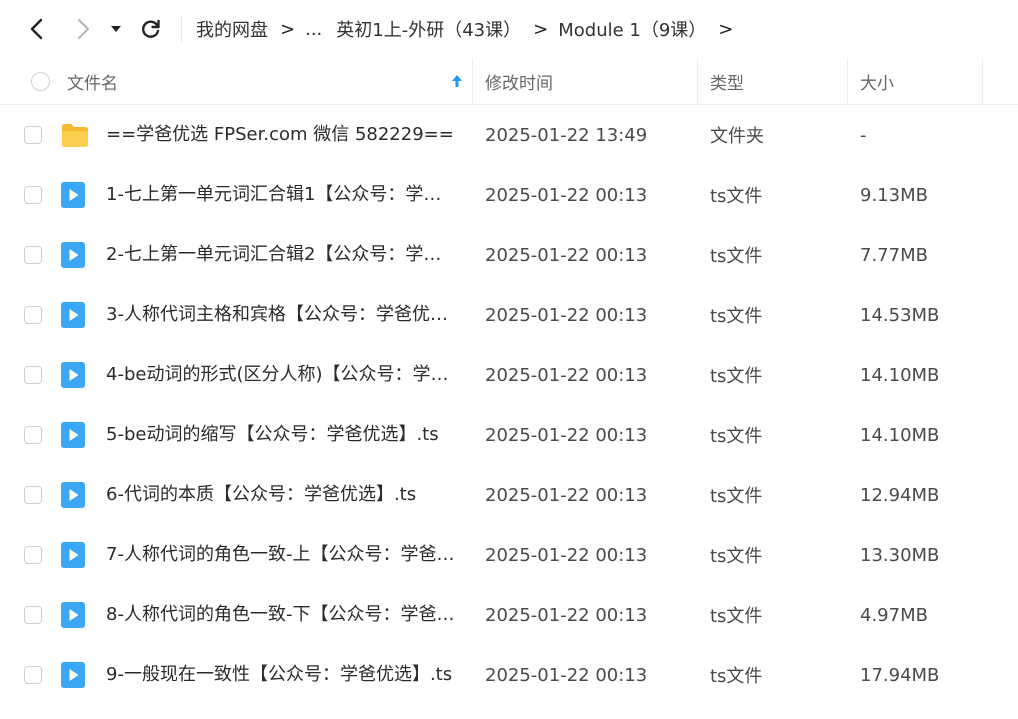  I want to click on file-name: ==学爸优选 FPSer.com 微信 582229==, so click(282, 135).